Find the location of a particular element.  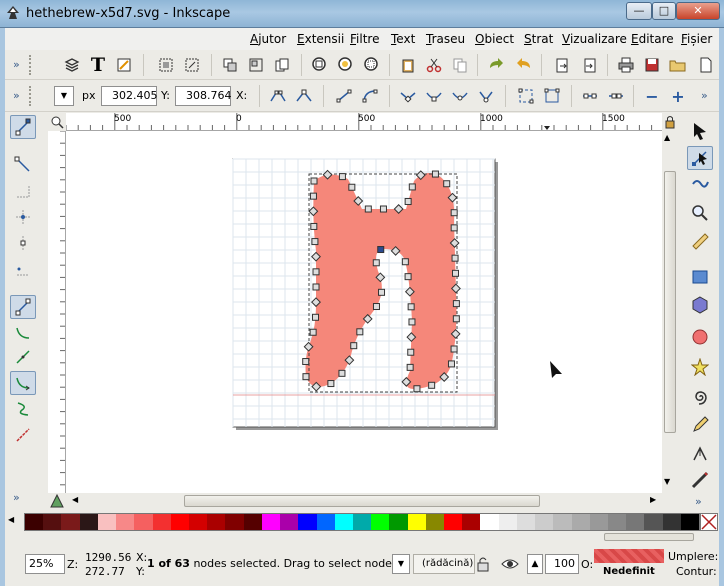

scroll-left-icon: ◀ is located at coordinates (75, 499).